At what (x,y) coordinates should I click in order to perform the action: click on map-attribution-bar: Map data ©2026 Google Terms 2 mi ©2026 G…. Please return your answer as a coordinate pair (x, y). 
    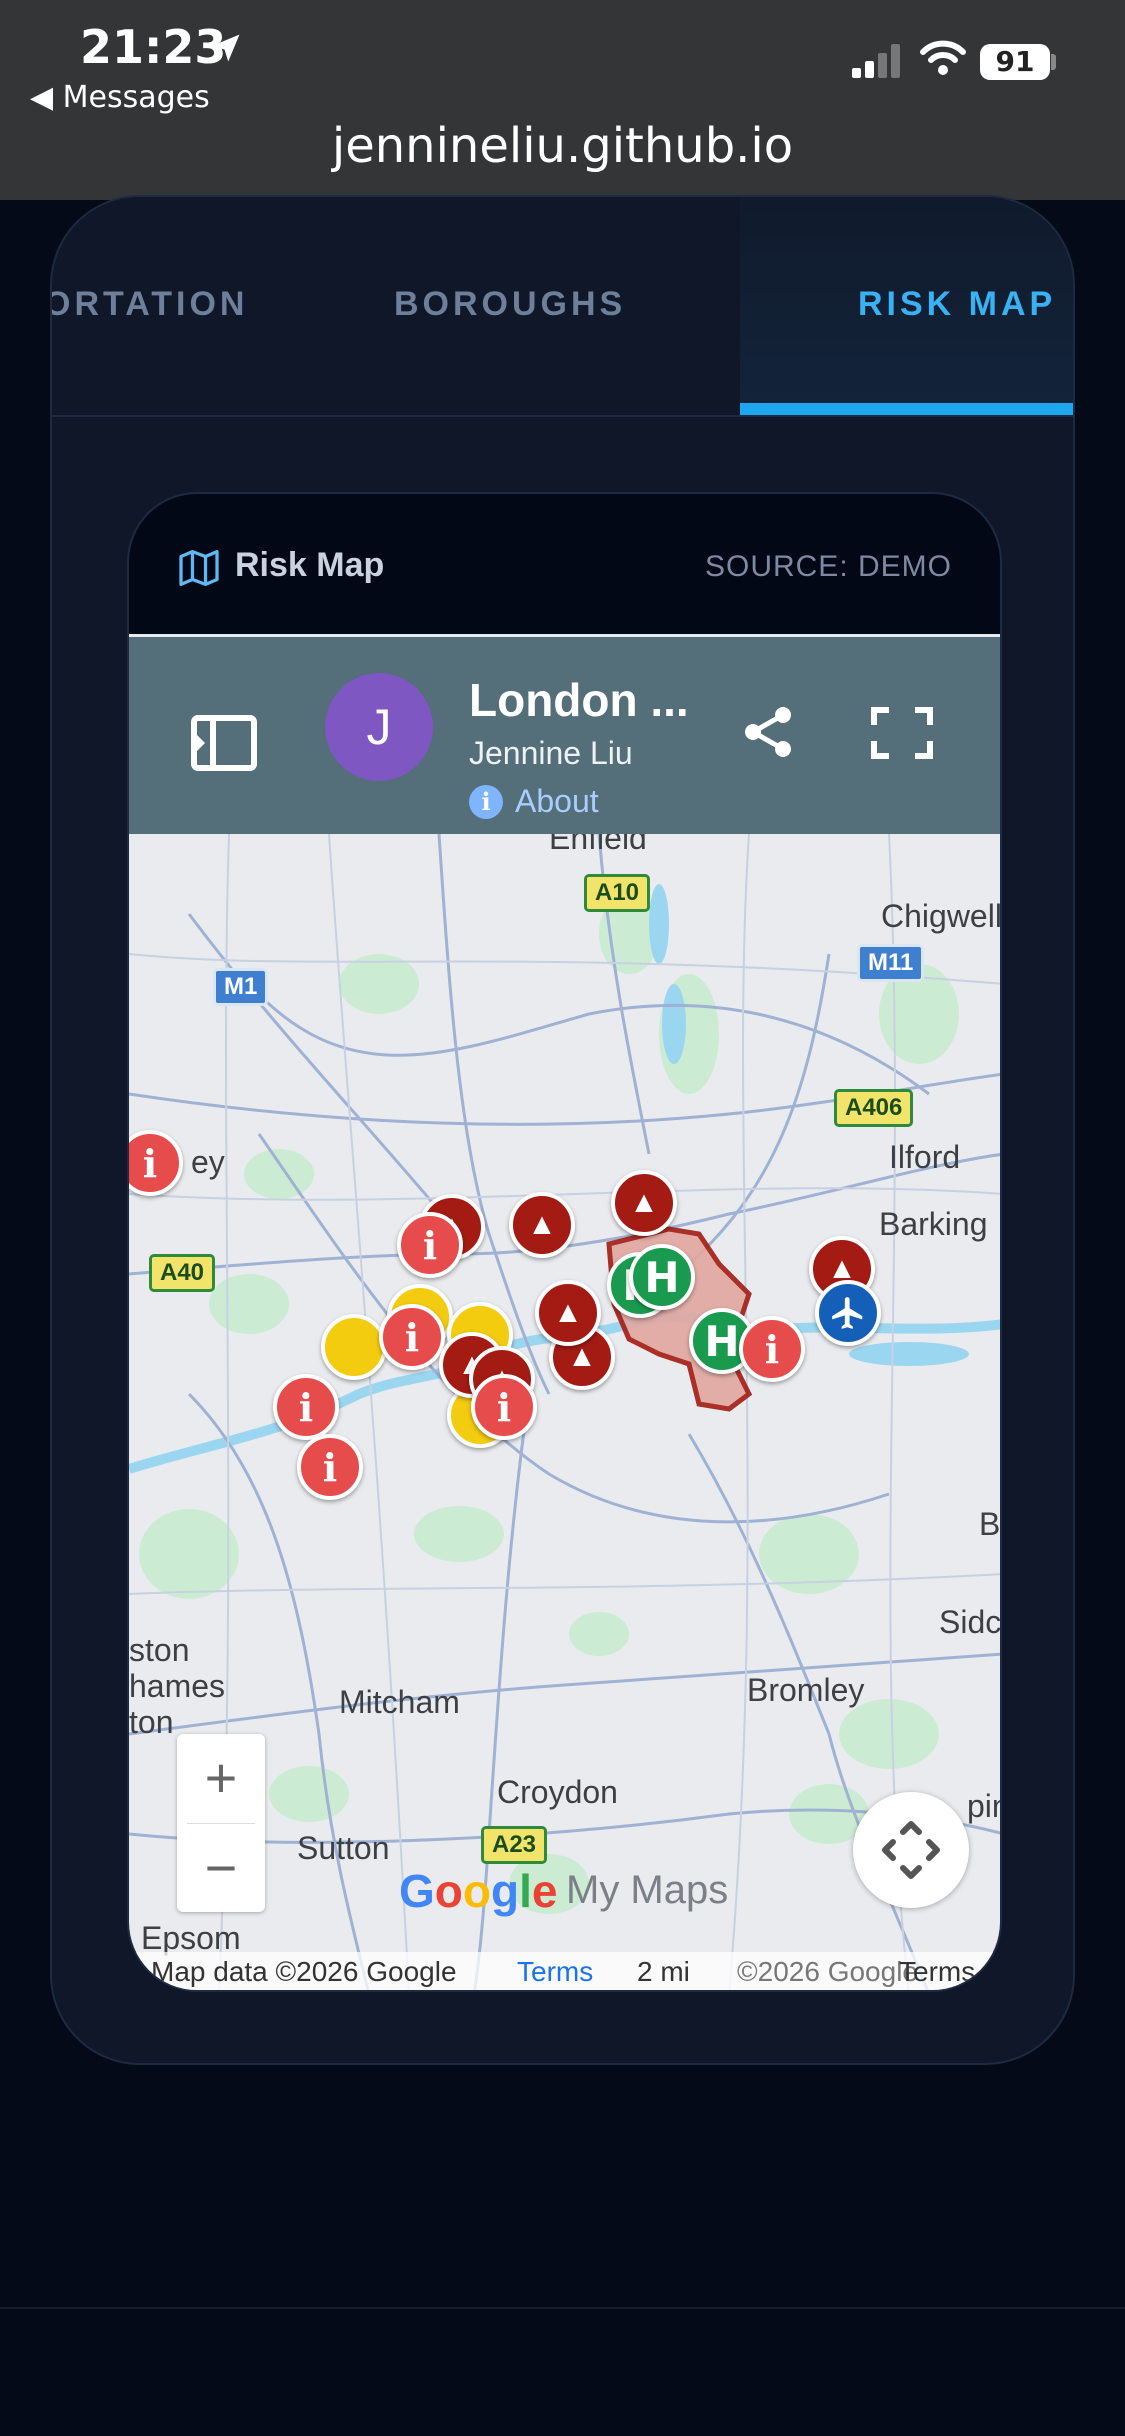
    Looking at the image, I should click on (564, 1971).